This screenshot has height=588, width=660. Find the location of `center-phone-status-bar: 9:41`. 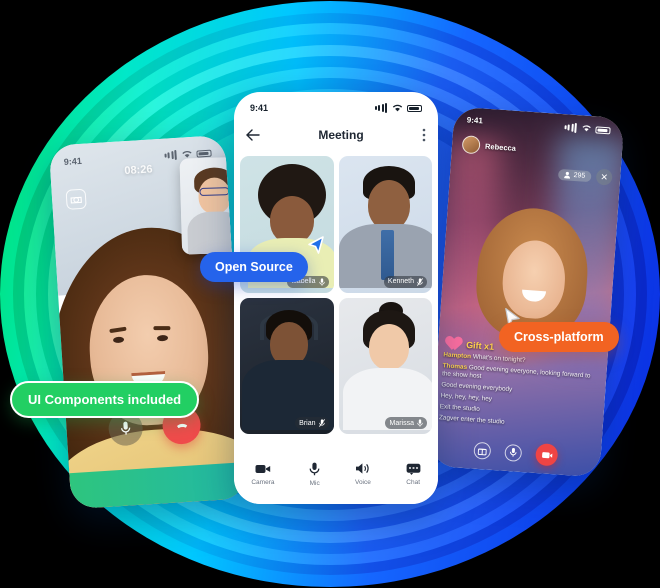

center-phone-status-bar: 9:41 is located at coordinates (336, 105).